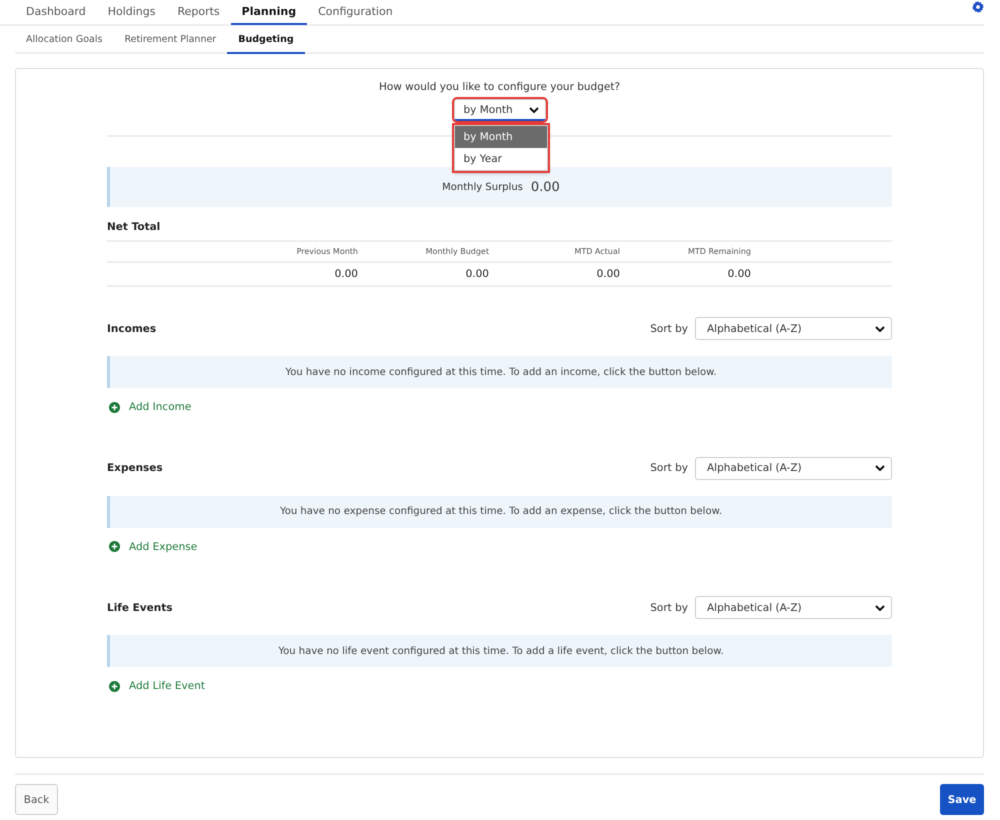 The width and height of the screenshot is (1000, 820). I want to click on column-header: MTD Remaining, so click(719, 251).